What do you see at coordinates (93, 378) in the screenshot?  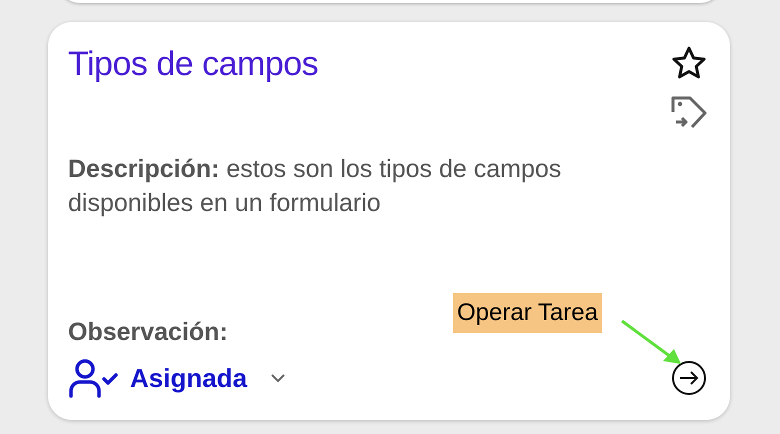 I see `user-check-icon` at bounding box center [93, 378].